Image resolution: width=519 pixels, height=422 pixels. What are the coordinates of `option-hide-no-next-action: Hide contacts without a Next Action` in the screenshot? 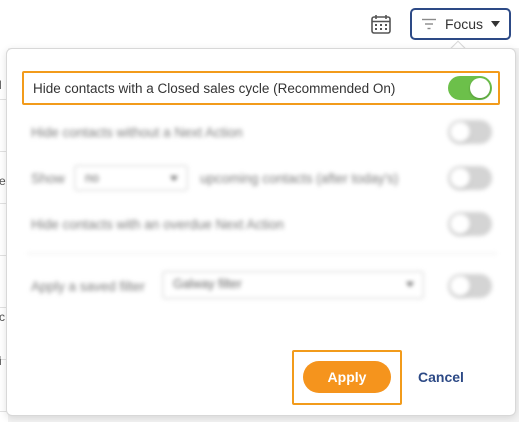 It's located at (261, 132).